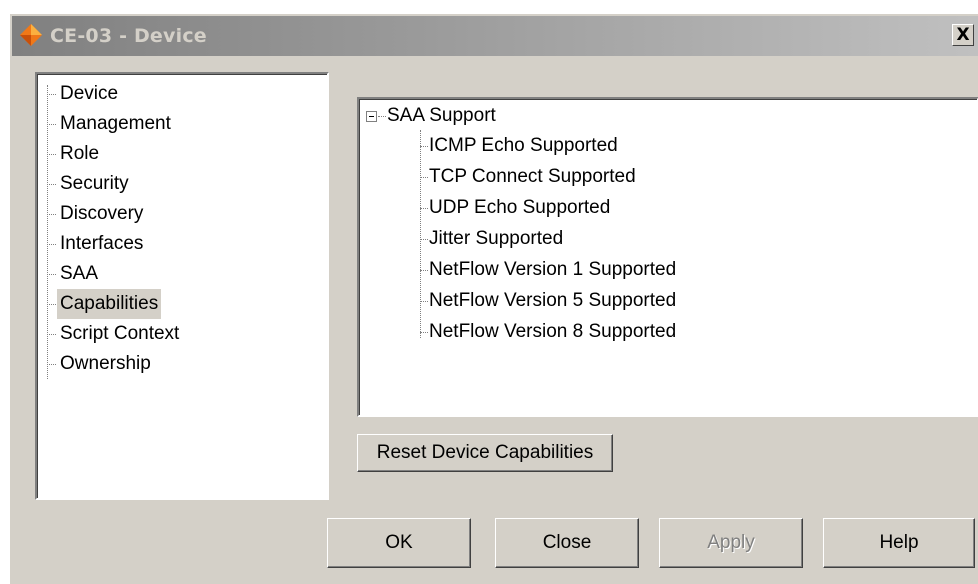 The height and width of the screenshot is (584, 978). I want to click on capability-item: NetFlow Version 8 Supported, so click(548, 331).